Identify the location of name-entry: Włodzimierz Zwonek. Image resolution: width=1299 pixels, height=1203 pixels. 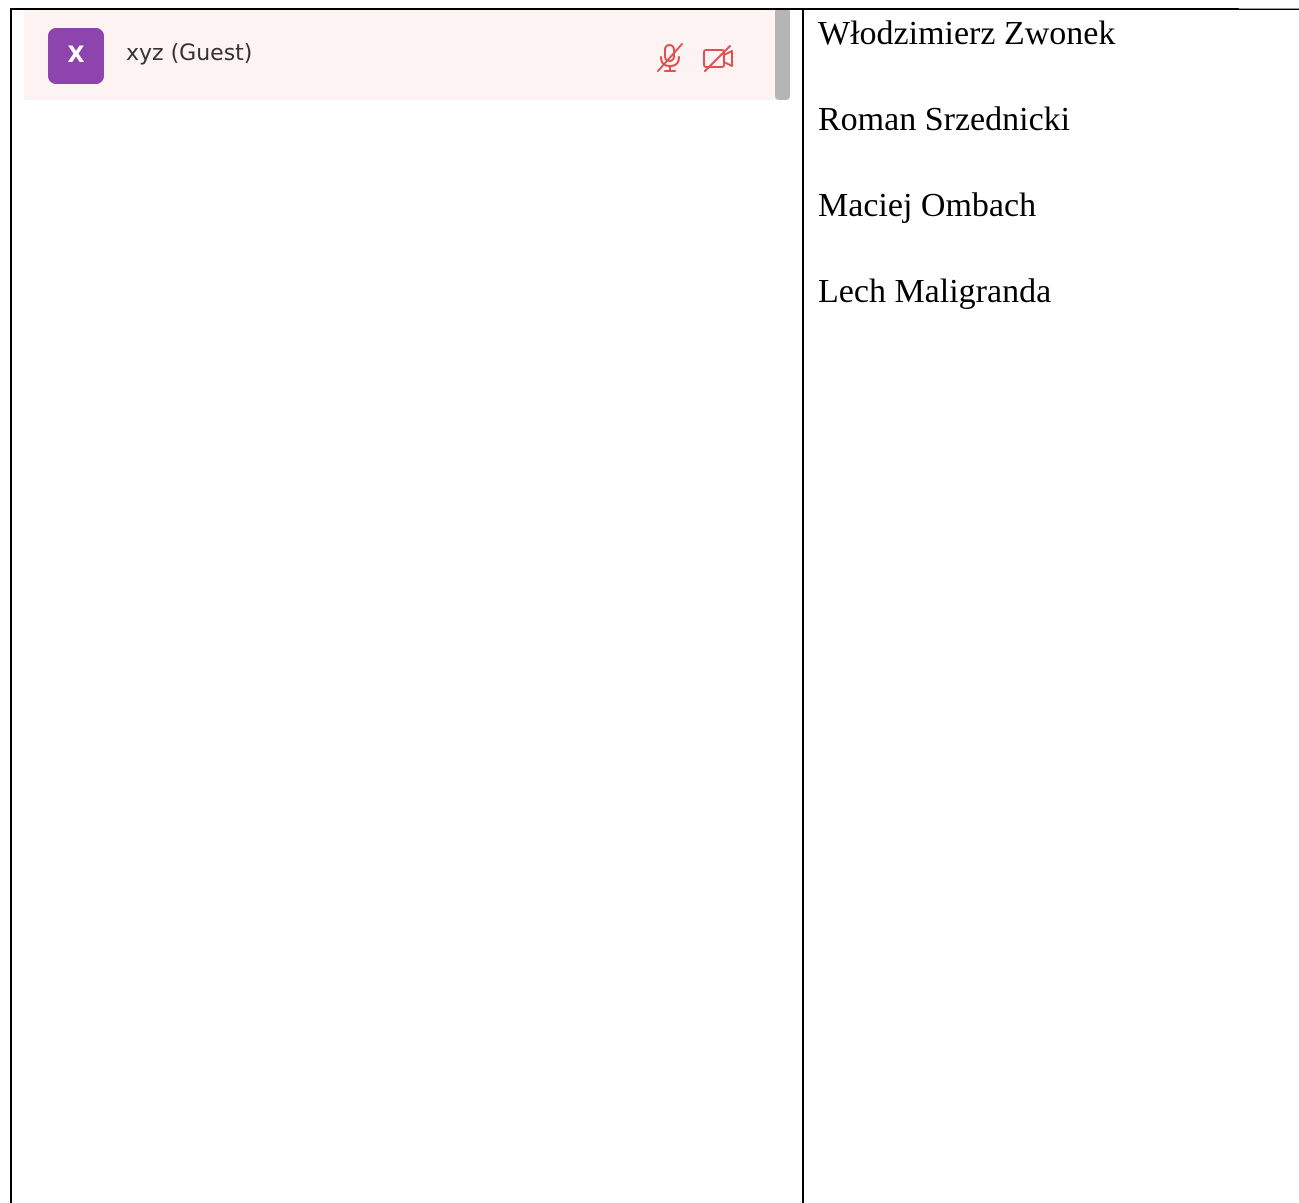
(967, 33).